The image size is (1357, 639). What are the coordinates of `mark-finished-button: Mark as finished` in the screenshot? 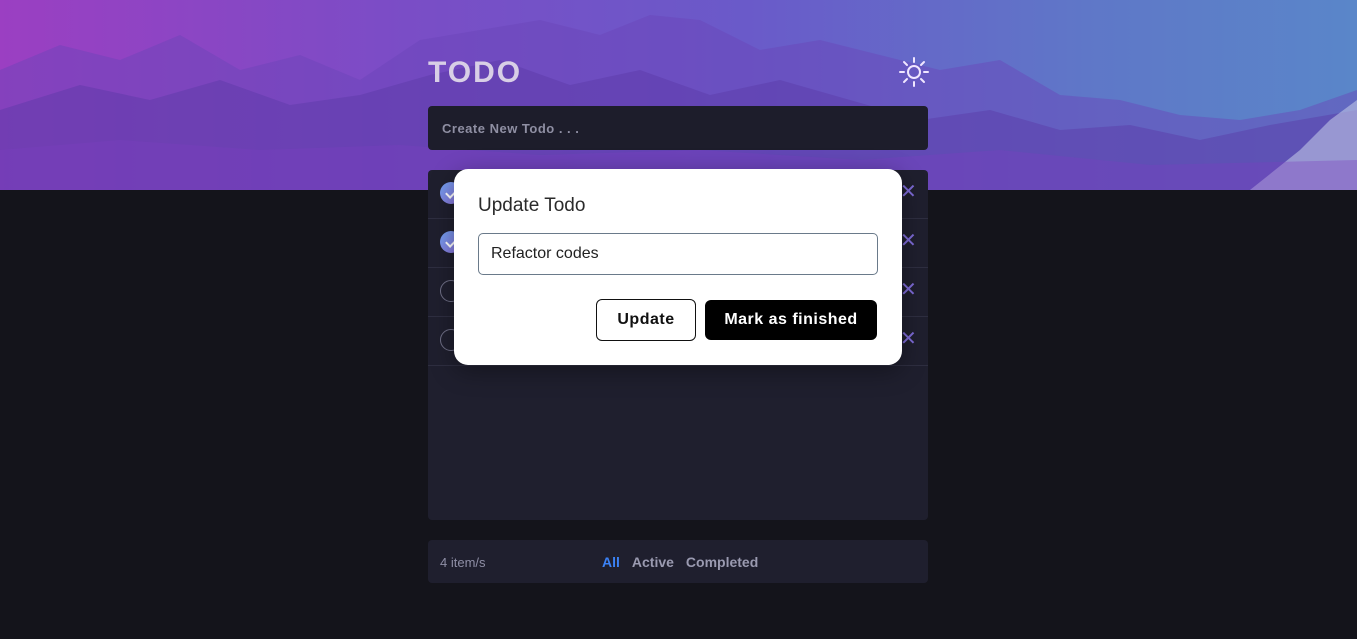 It's located at (791, 320).